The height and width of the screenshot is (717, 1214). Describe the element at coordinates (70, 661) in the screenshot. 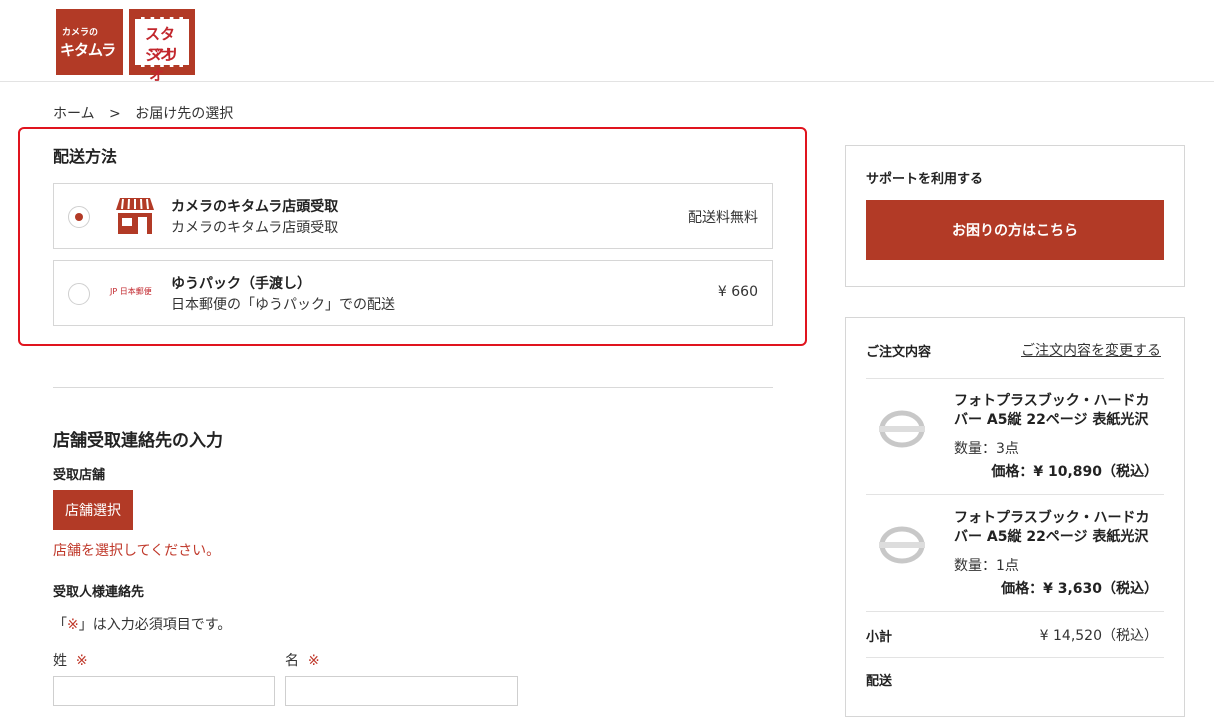

I see `last-name-label: 姓 ※` at that location.